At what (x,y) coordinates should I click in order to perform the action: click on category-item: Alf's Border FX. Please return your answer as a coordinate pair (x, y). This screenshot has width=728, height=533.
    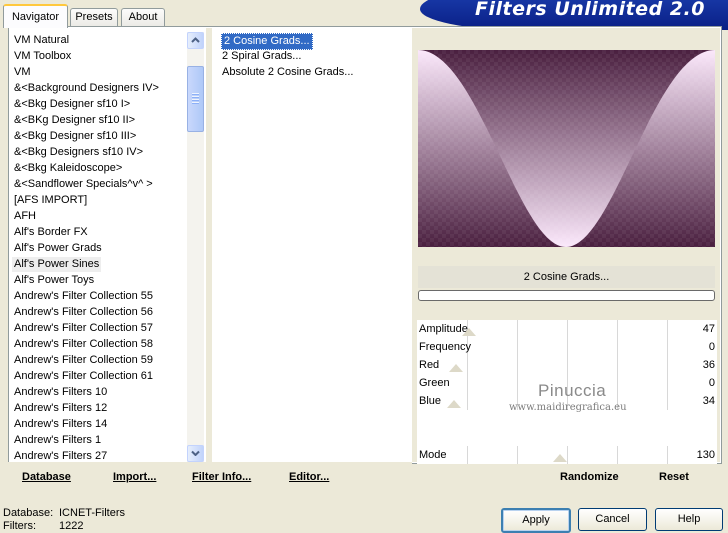
    Looking at the image, I should click on (51, 232).